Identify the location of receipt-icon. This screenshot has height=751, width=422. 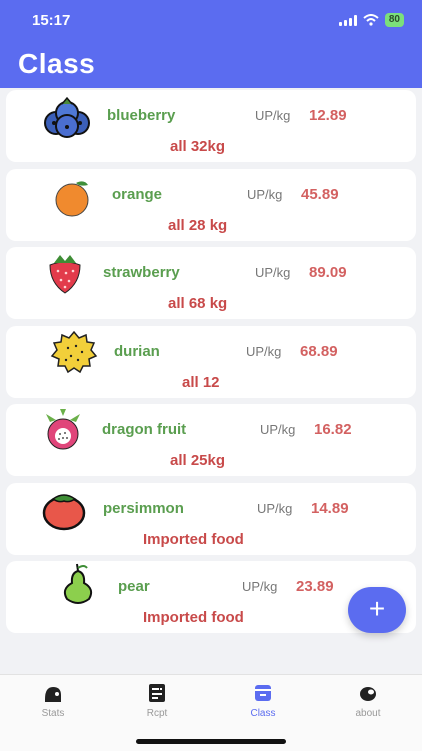
(157, 693).